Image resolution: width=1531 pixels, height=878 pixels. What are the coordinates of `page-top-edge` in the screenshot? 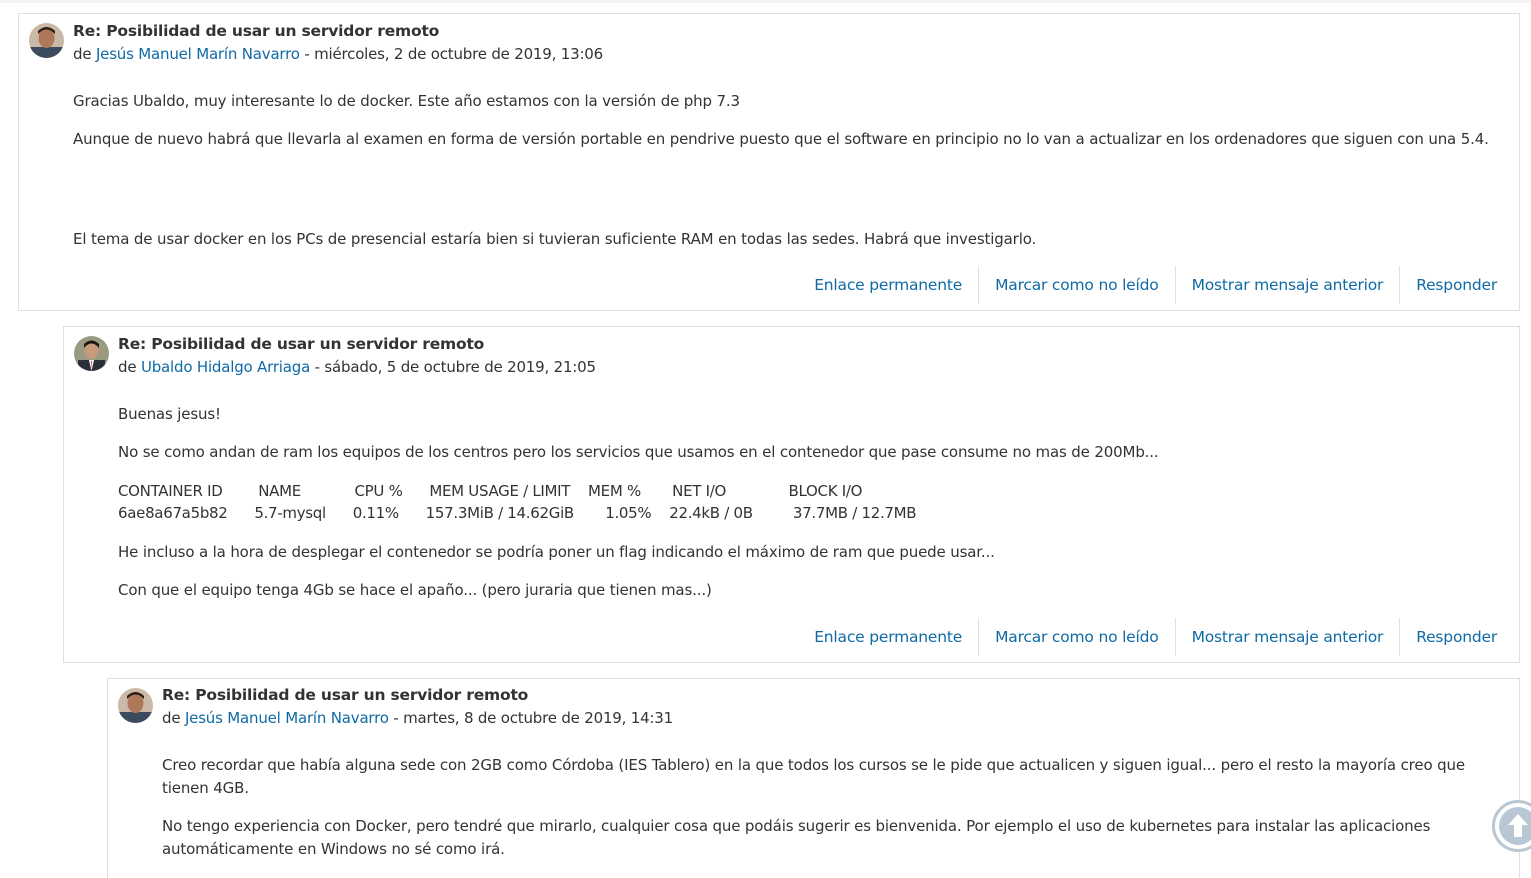 It's located at (765, 1).